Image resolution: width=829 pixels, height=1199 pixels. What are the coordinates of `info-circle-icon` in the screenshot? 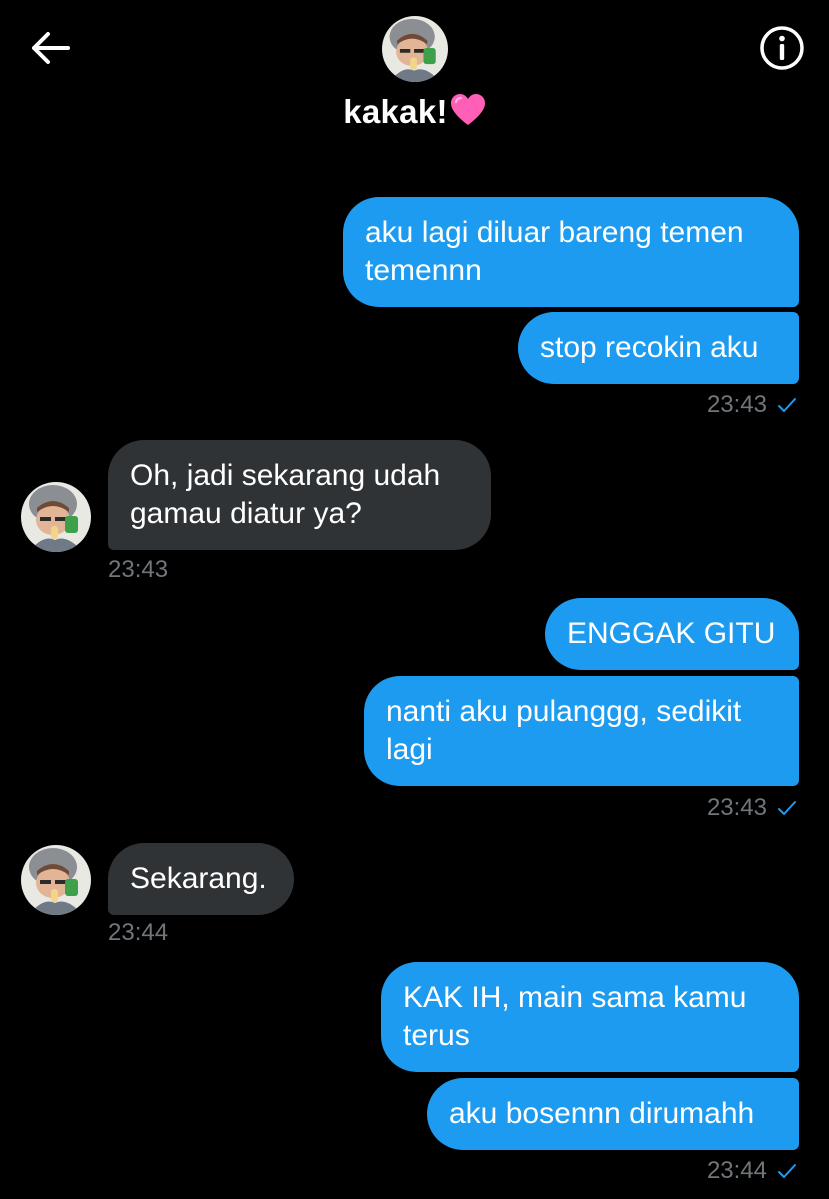 It's located at (782, 48).